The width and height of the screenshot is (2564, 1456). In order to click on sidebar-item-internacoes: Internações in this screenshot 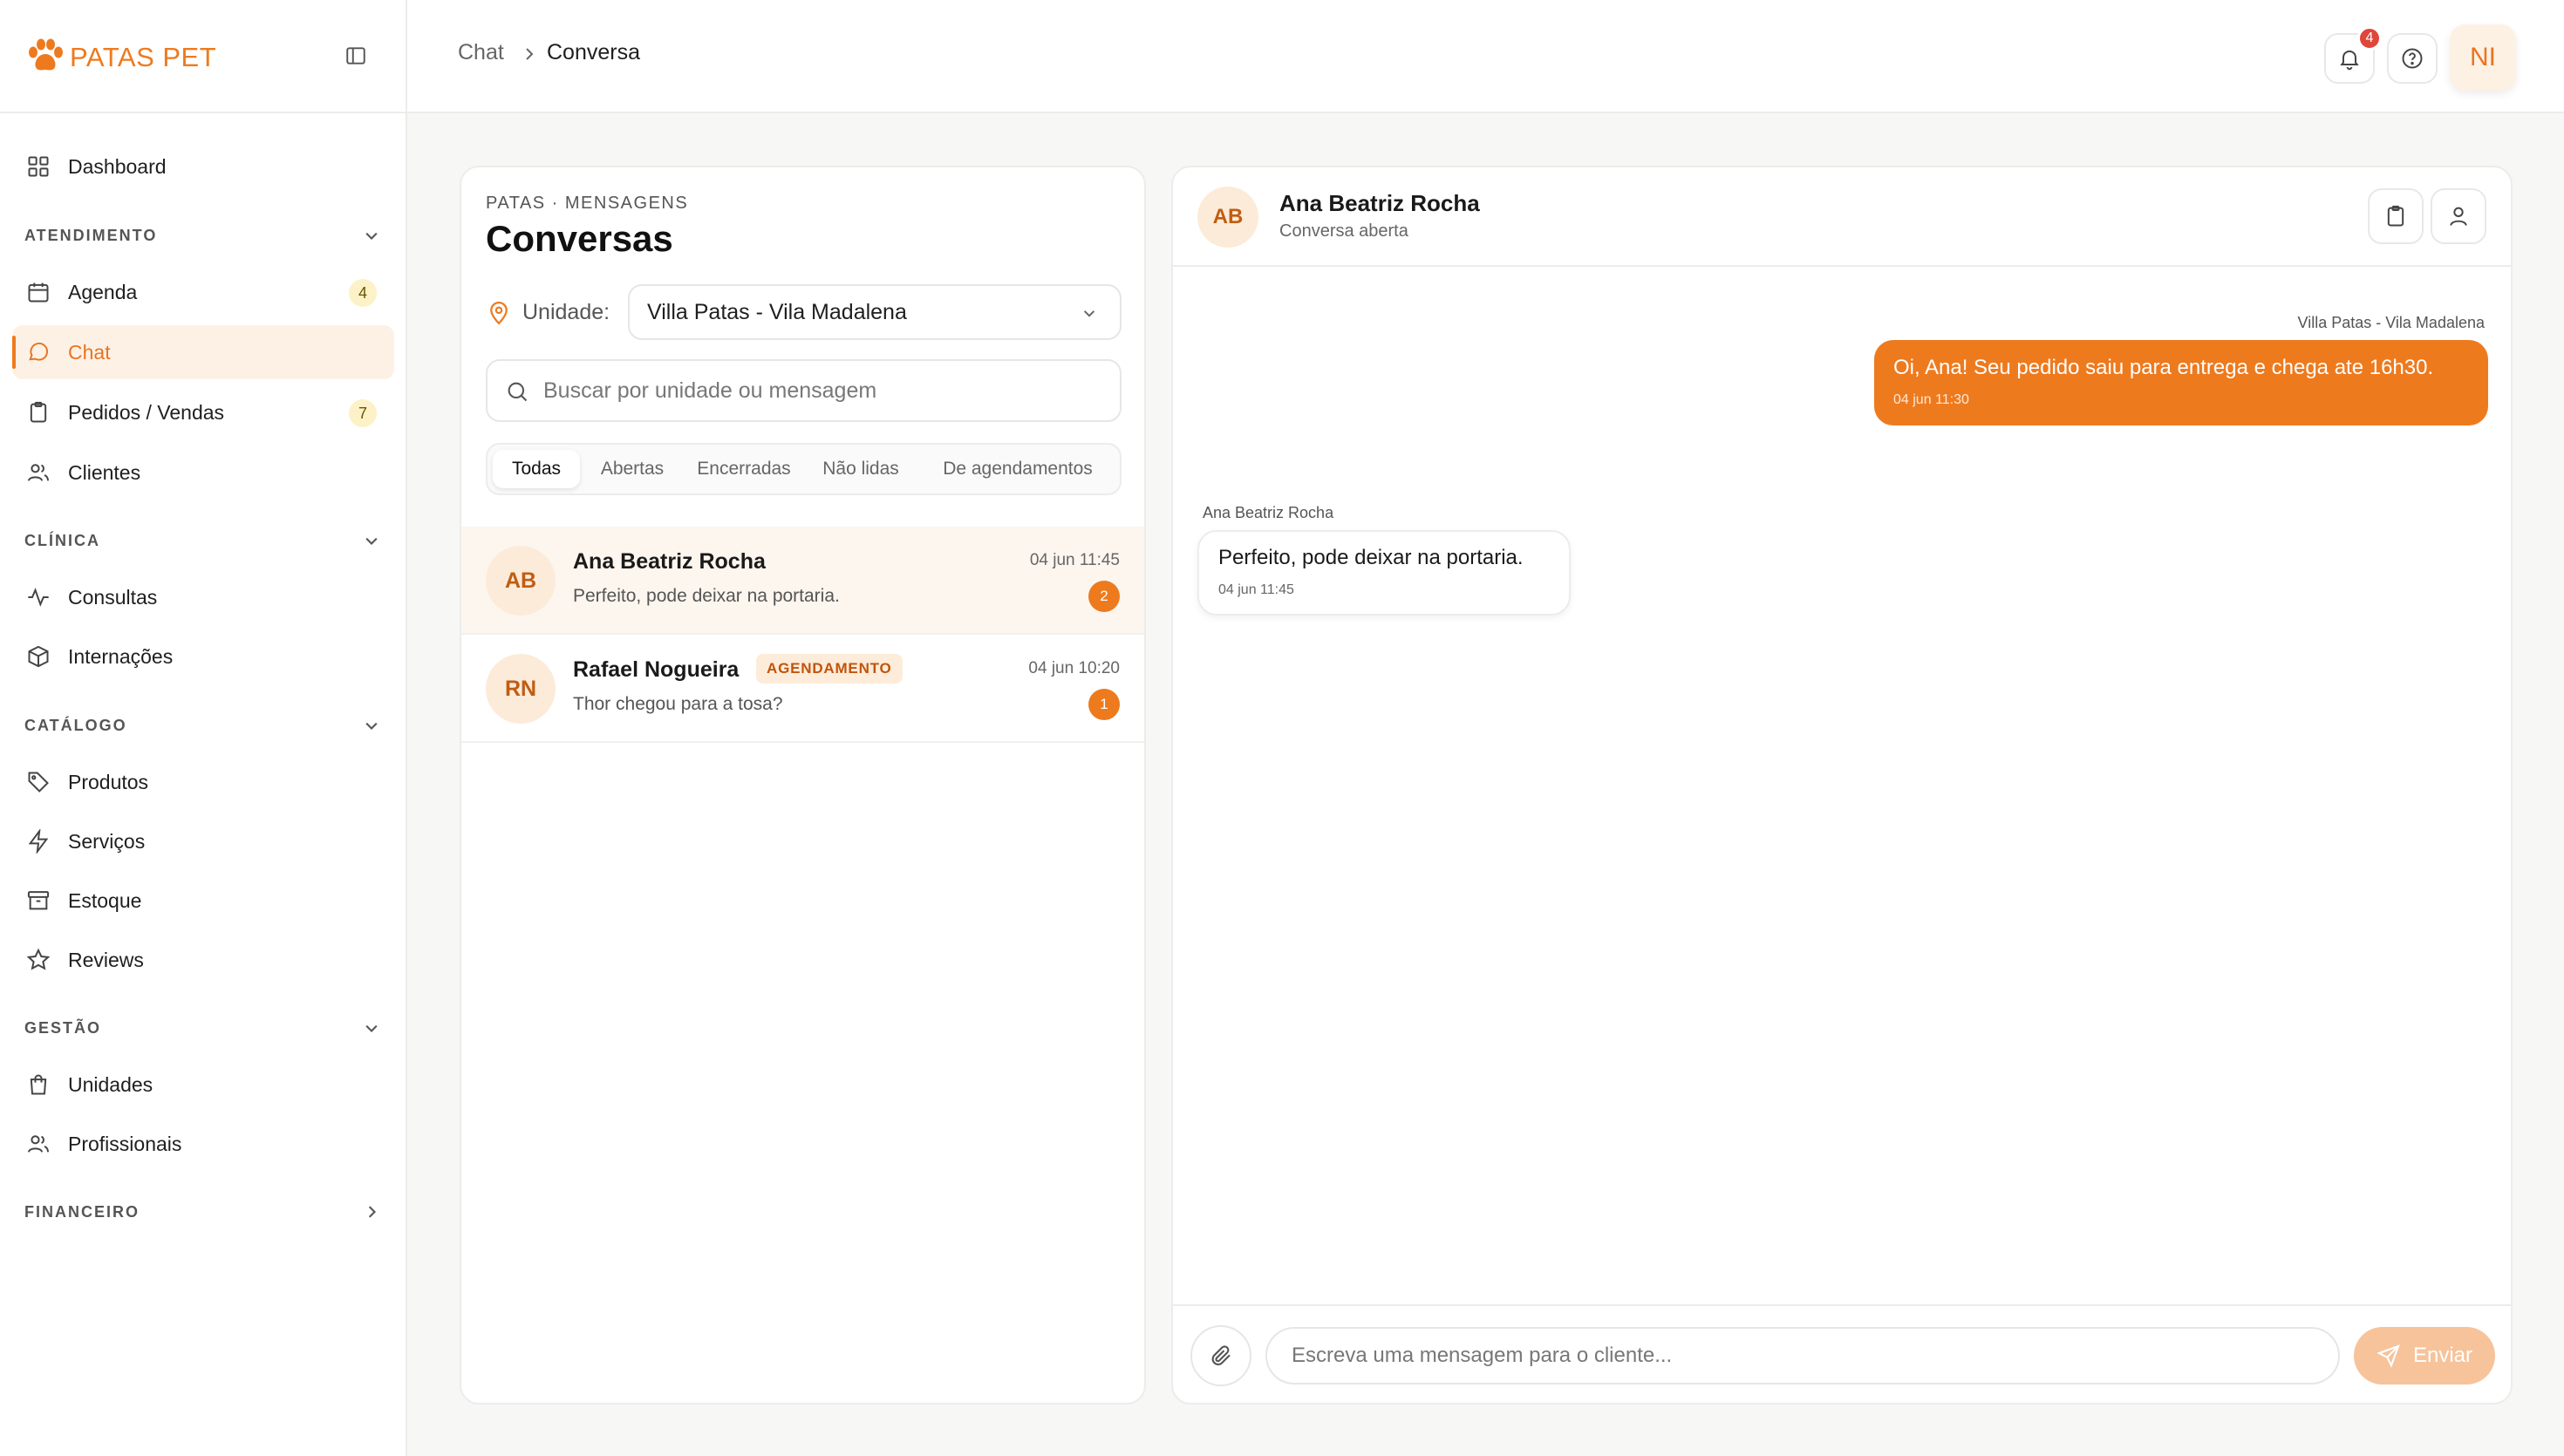, I will do `click(203, 656)`.